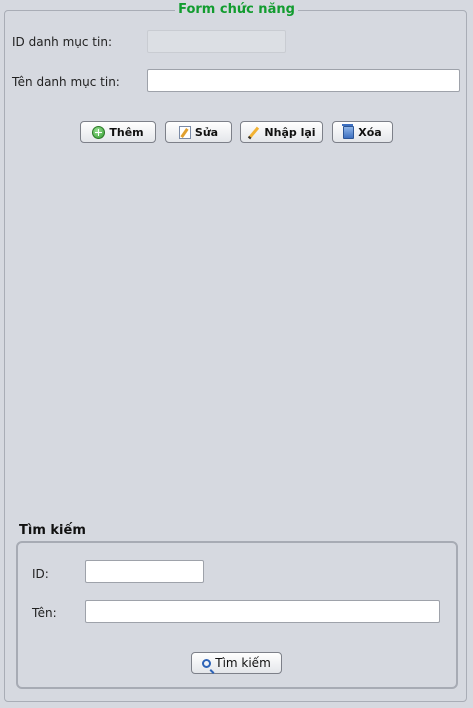 The image size is (473, 708). I want to click on name-field, so click(303, 80).